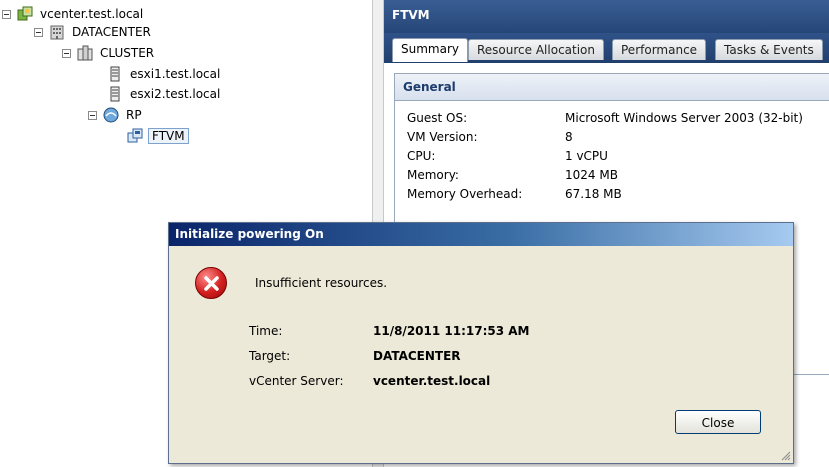  What do you see at coordinates (321, 283) in the screenshot?
I see `error-message: Insufficient resources.` at bounding box center [321, 283].